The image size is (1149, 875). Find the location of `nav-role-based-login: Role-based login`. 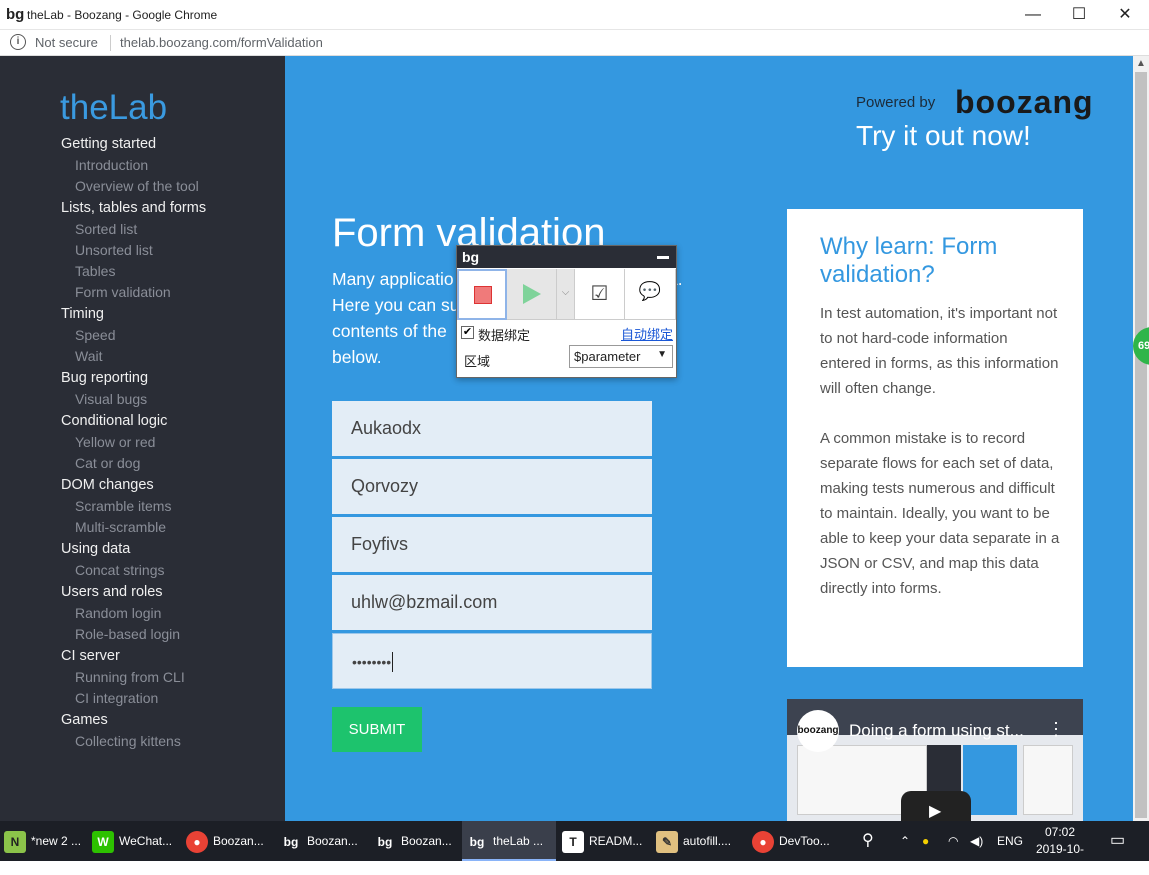

nav-role-based-login: Role-based login is located at coordinates (127, 634).